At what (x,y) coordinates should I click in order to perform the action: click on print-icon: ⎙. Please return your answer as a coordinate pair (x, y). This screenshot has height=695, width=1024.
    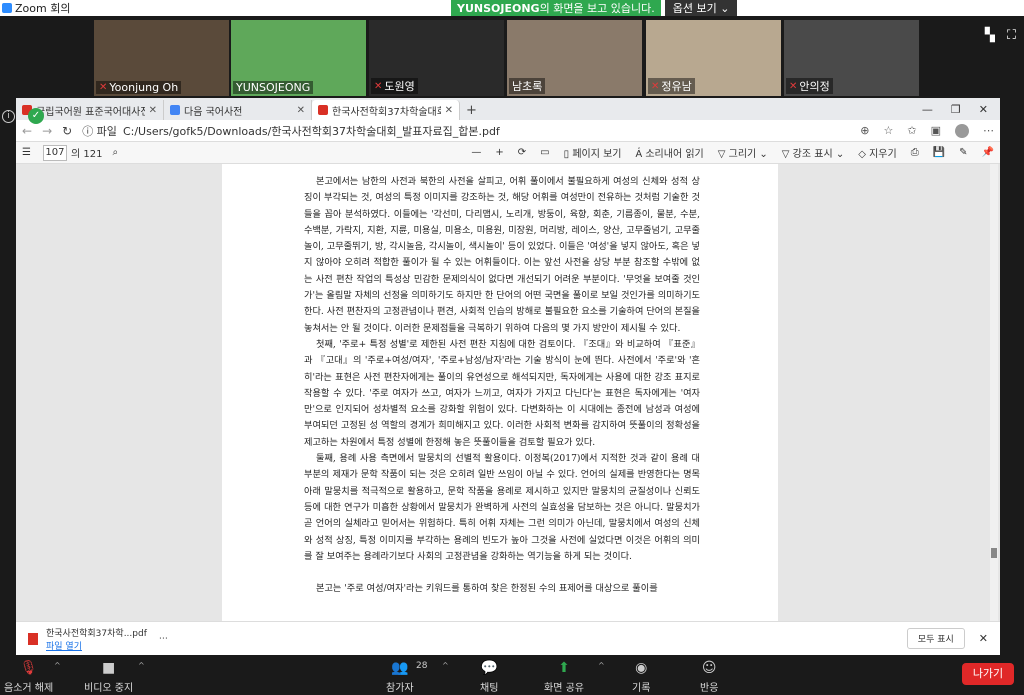
    Looking at the image, I should click on (915, 152).